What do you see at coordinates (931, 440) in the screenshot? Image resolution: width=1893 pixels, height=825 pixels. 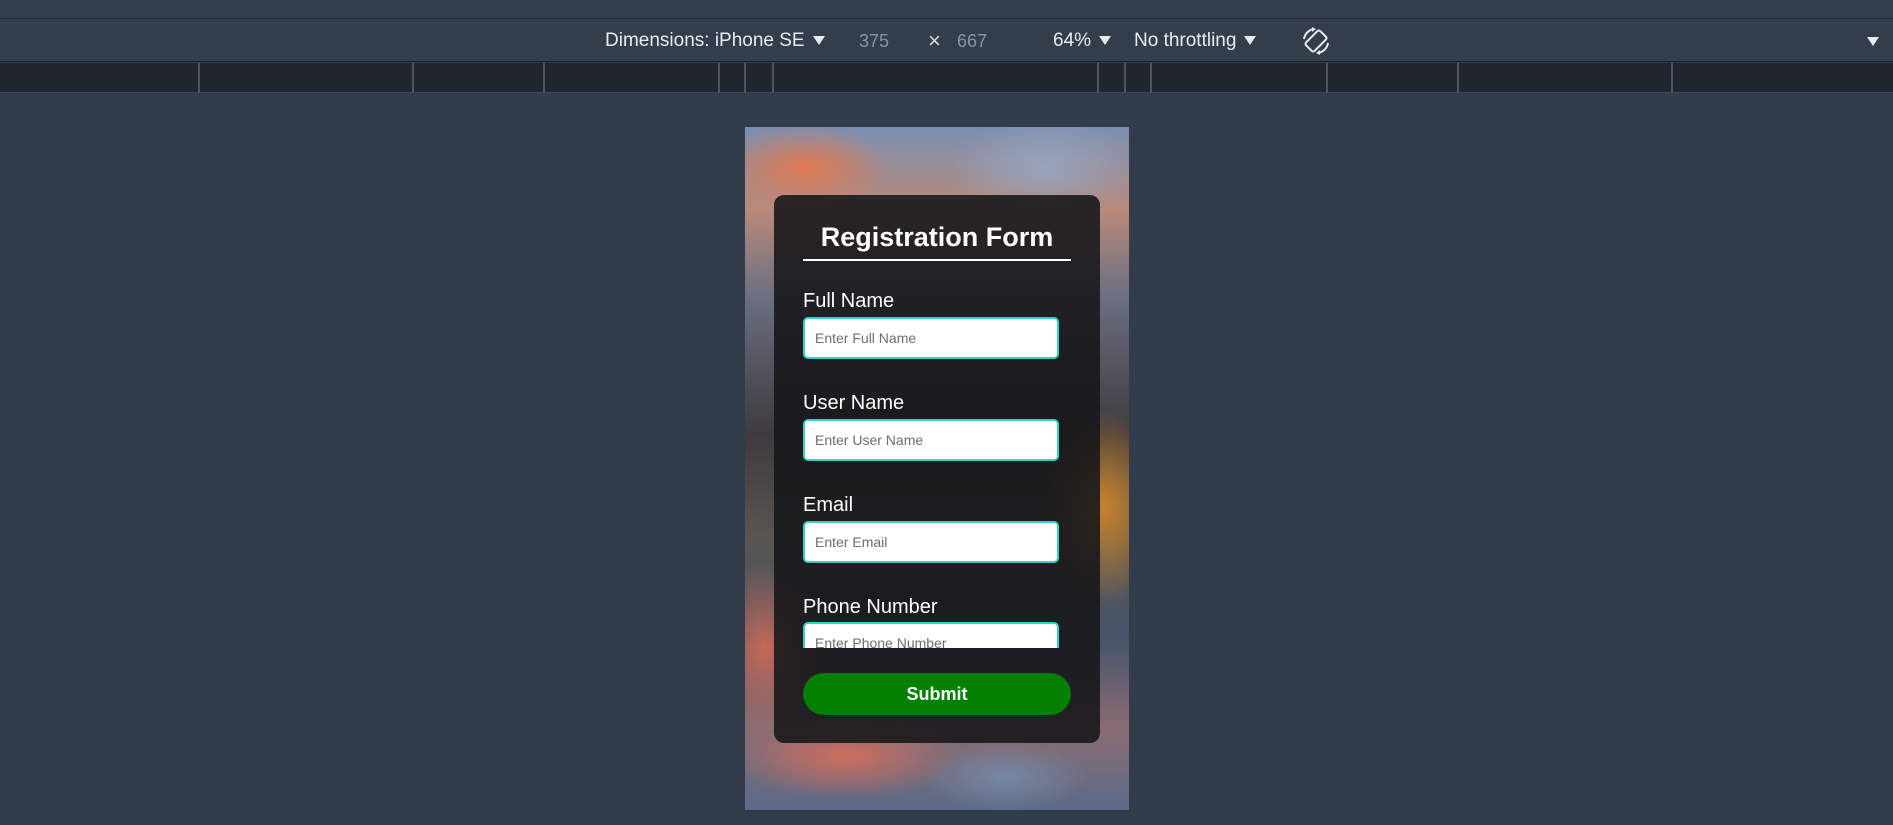 I see `user-name-input` at bounding box center [931, 440].